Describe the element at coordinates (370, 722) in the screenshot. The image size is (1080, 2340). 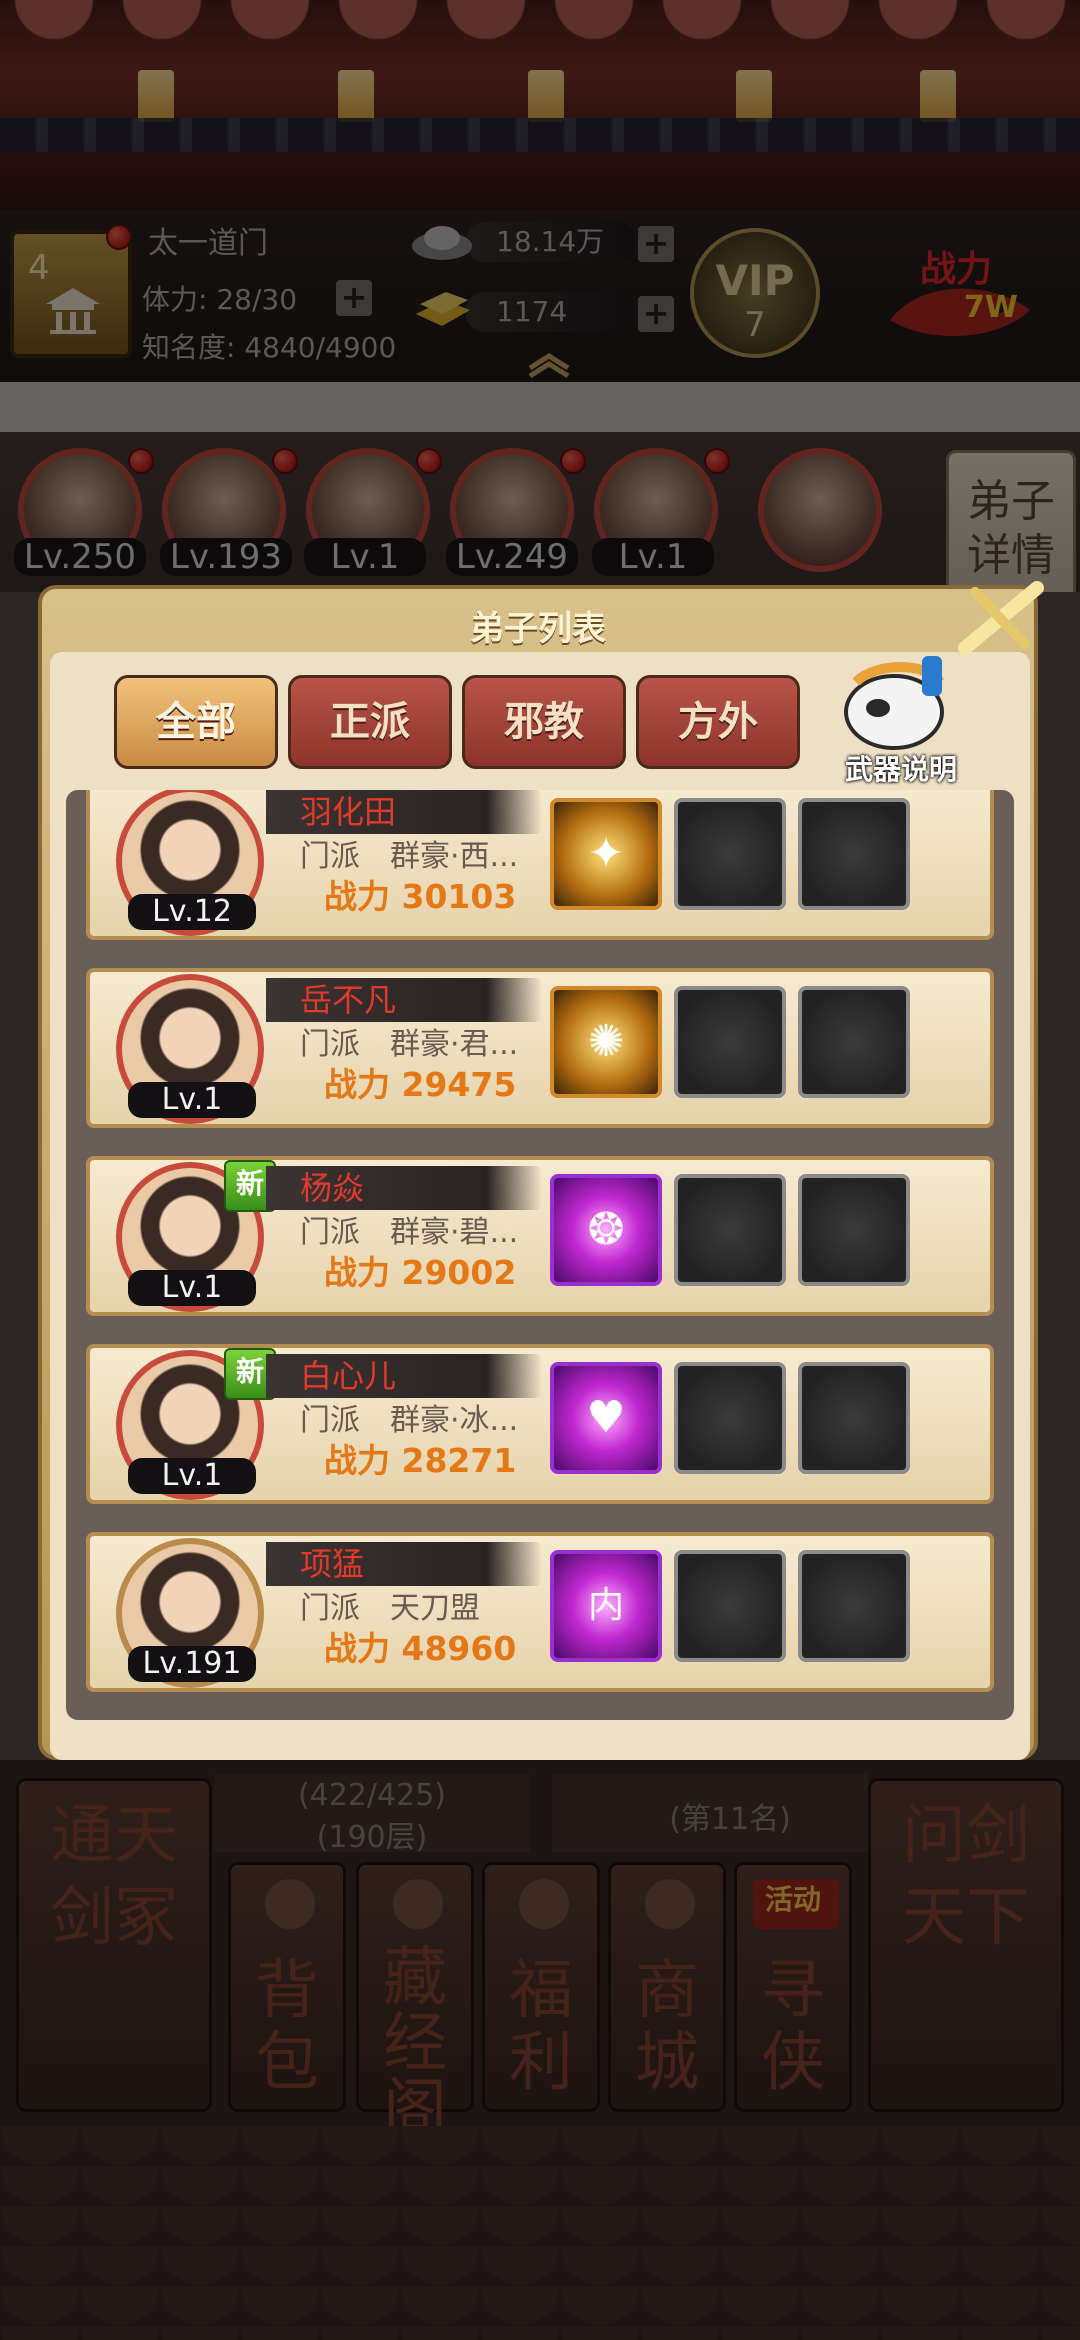
I see `tab-righteous: 正派` at that location.